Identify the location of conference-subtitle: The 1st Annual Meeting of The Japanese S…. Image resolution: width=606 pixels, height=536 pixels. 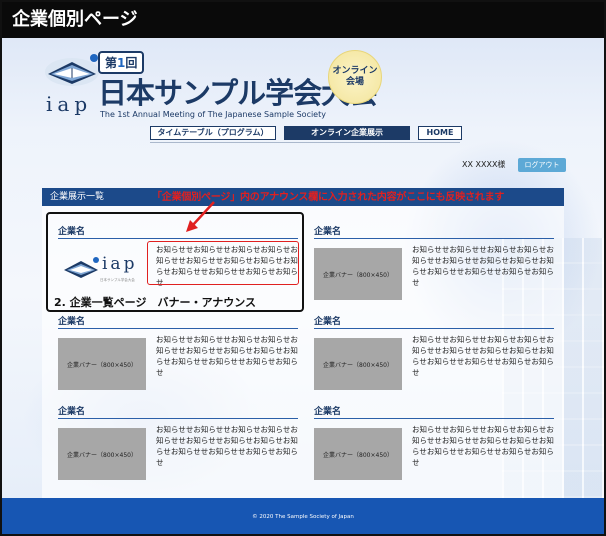
(213, 114).